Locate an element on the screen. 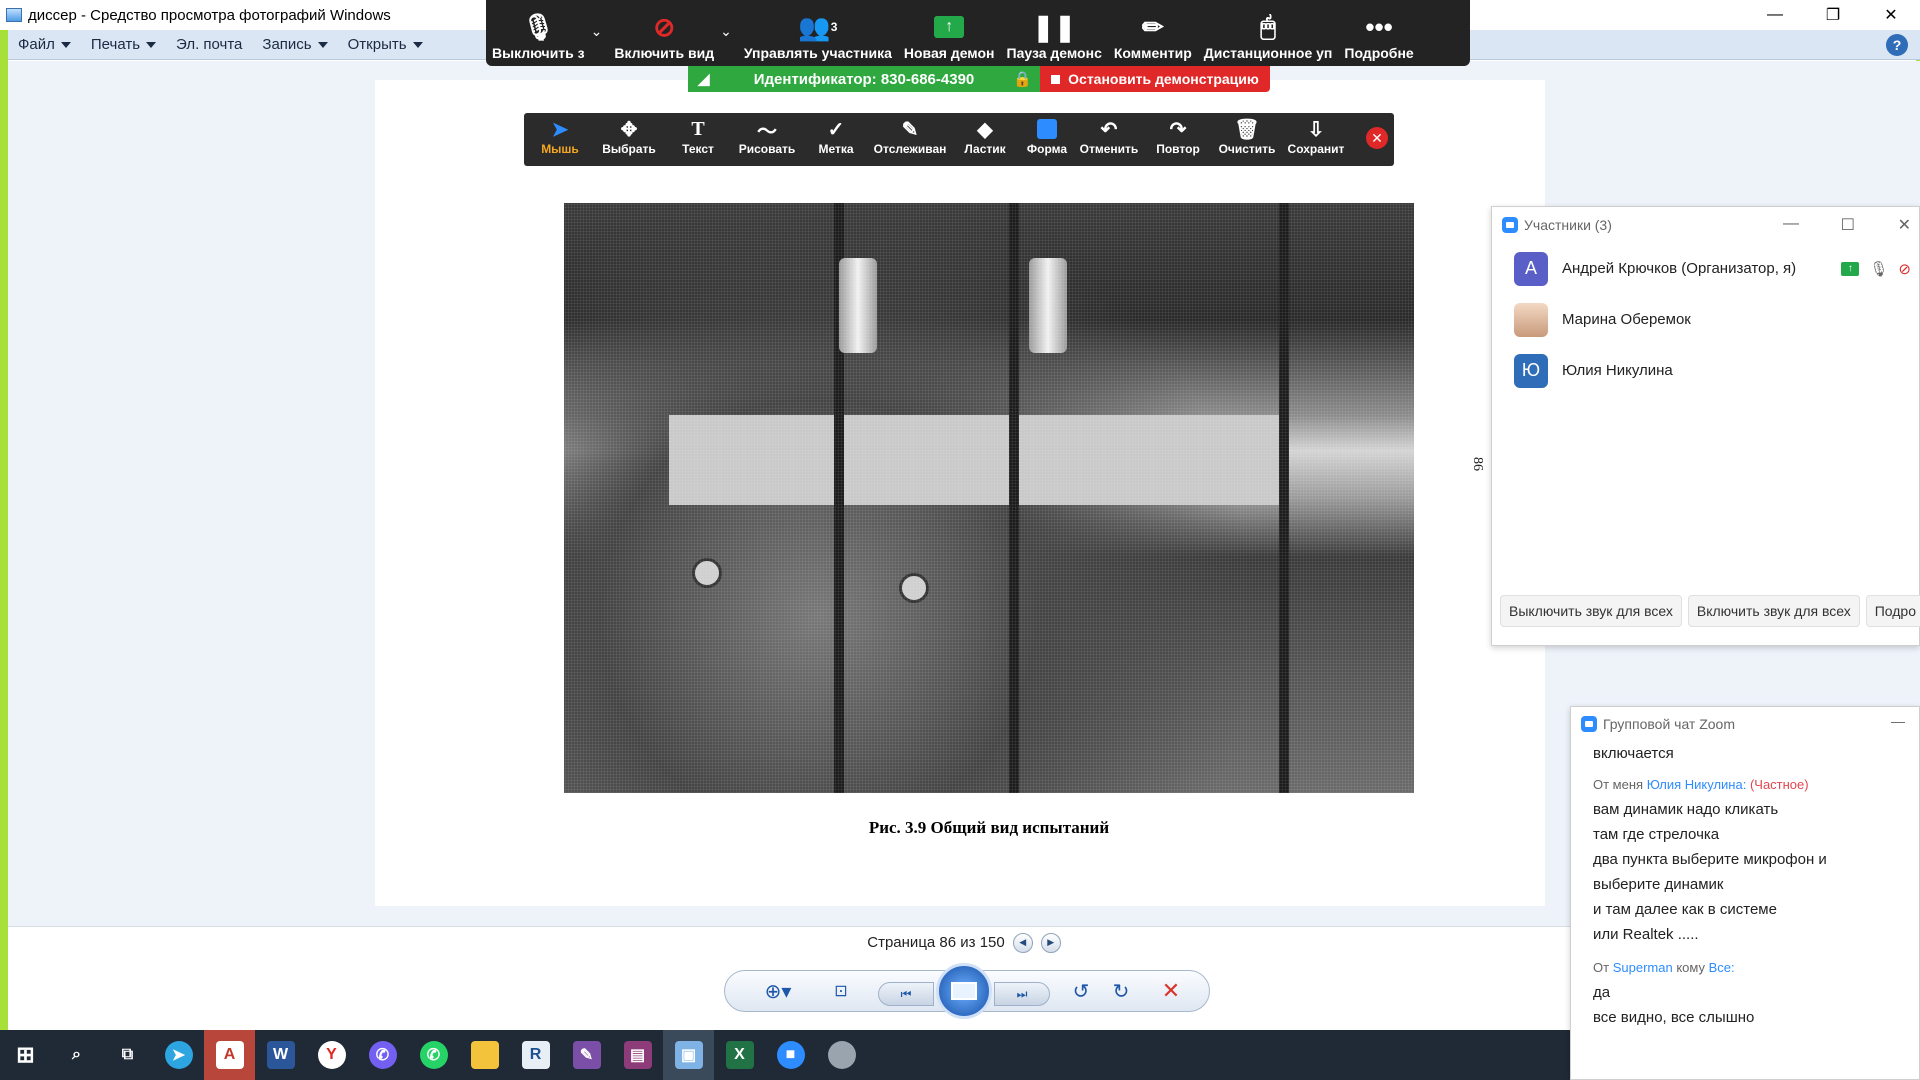 The width and height of the screenshot is (1920, 1080). prev-page-button: ◀ is located at coordinates (1022, 942).